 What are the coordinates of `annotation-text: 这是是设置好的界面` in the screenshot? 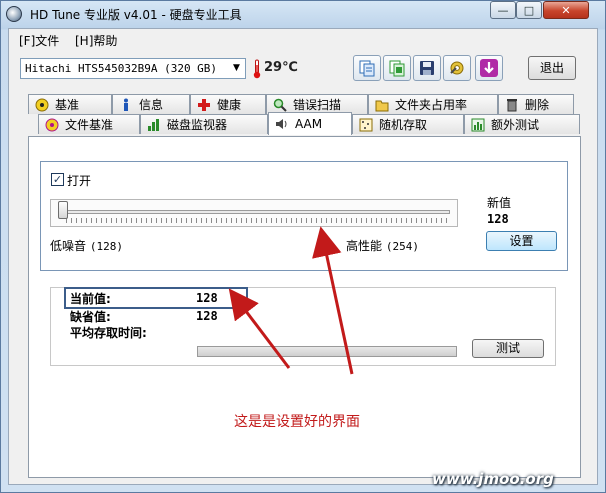 It's located at (297, 422).